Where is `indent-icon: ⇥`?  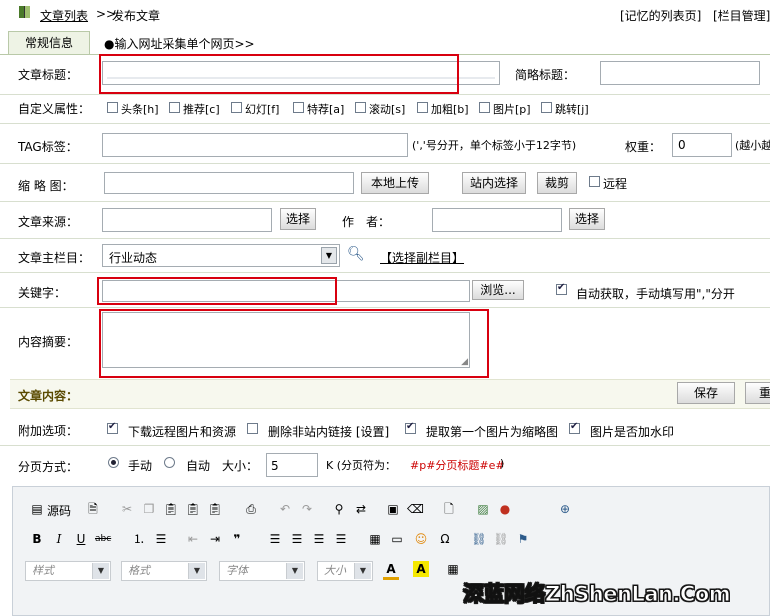
indent-icon: ⇥ is located at coordinates (215, 539).